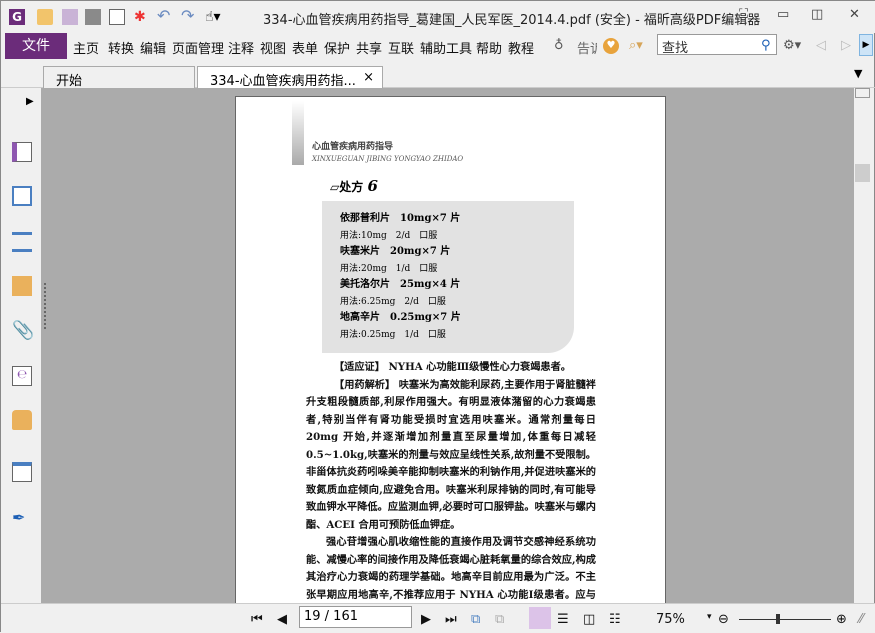 Image resolution: width=875 pixels, height=633 pixels. Describe the element at coordinates (475, 619) in the screenshot. I see `previous-view-icon: ⧉` at that location.